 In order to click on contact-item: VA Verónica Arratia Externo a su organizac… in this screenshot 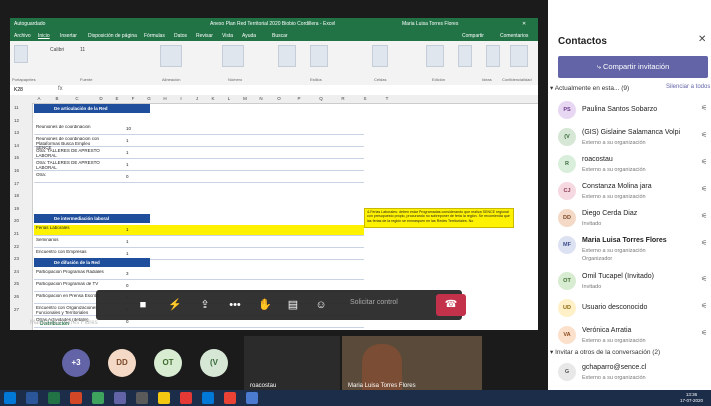, I will do `click(629, 336)`.